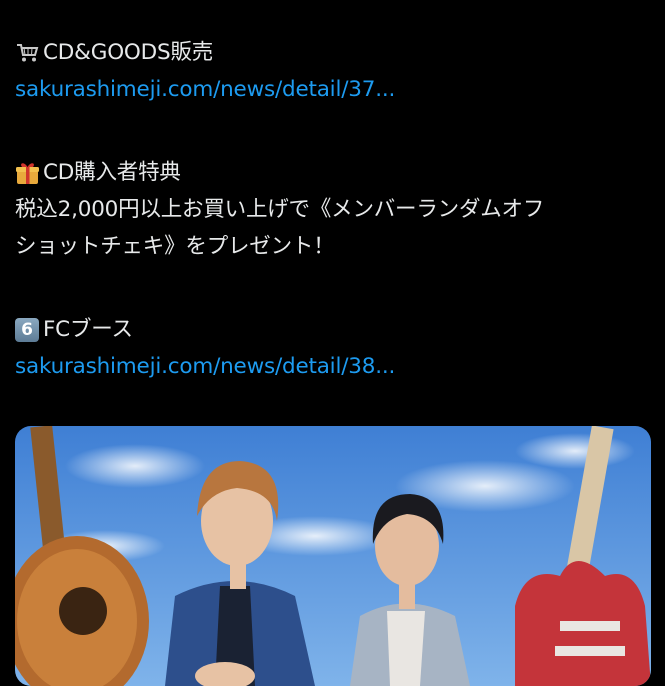 The height and width of the screenshot is (686, 665). I want to click on fc-booth-heading-line: 6 FCブース, so click(335, 329).